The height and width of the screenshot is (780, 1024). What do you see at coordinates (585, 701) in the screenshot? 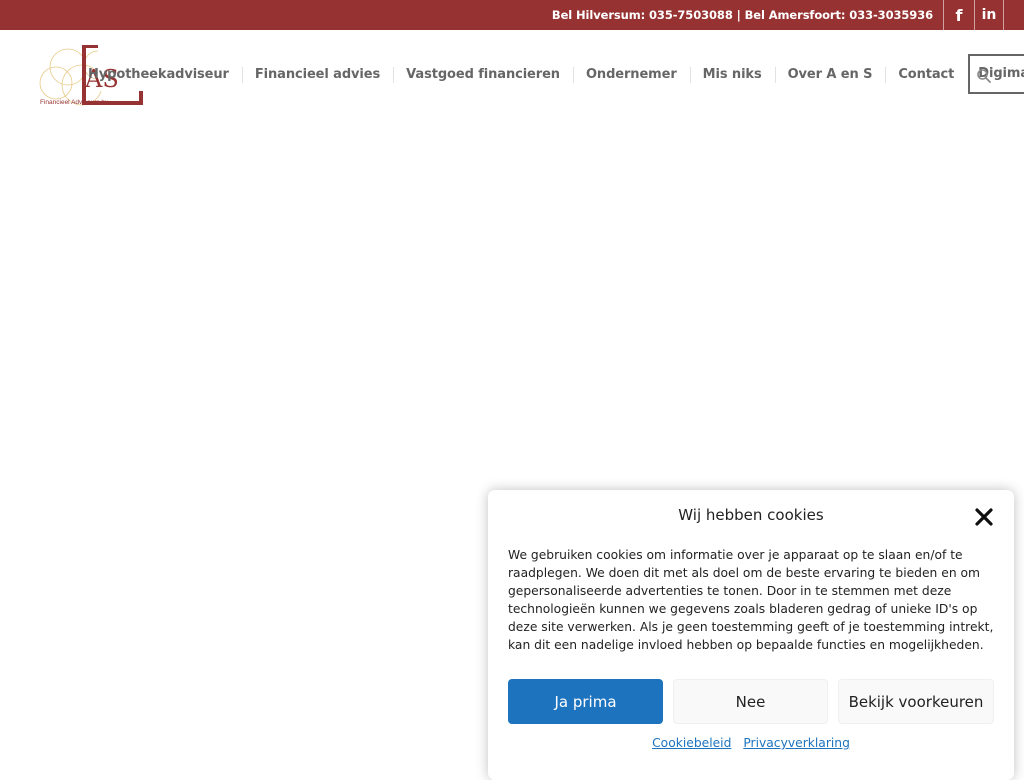
I see `accept-cookies-button: Ja prima` at bounding box center [585, 701].